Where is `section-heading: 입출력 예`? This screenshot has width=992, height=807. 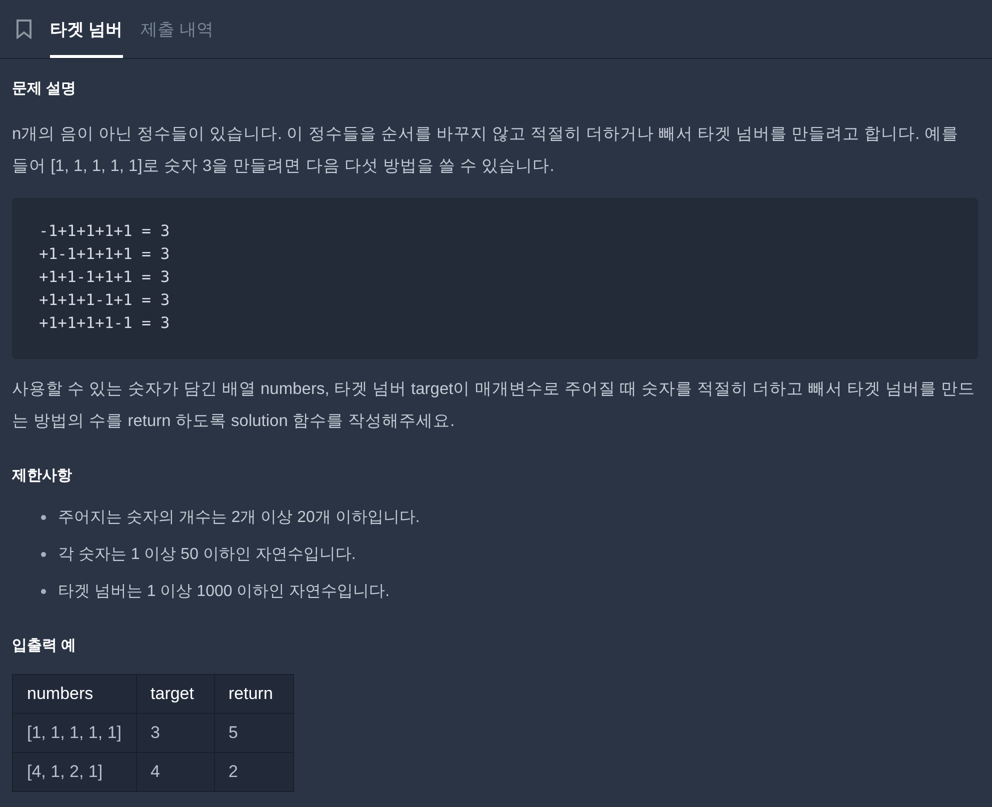 section-heading: 입출력 예 is located at coordinates (45, 646).